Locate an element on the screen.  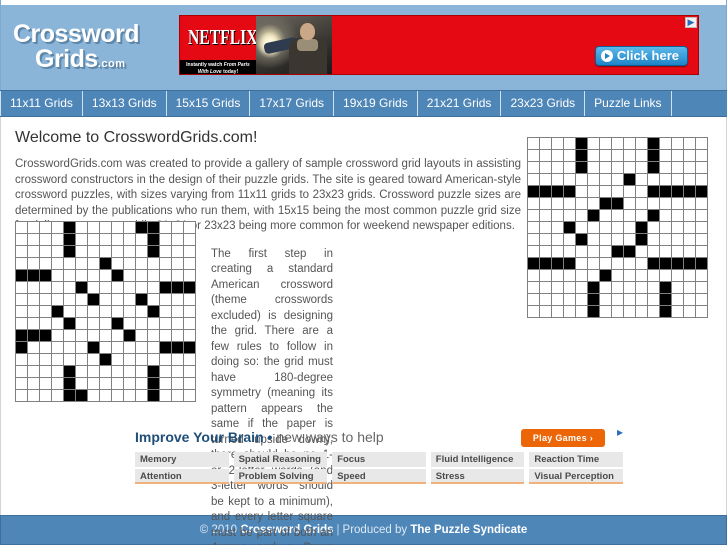
chip-memory: Memory is located at coordinates (182, 459).